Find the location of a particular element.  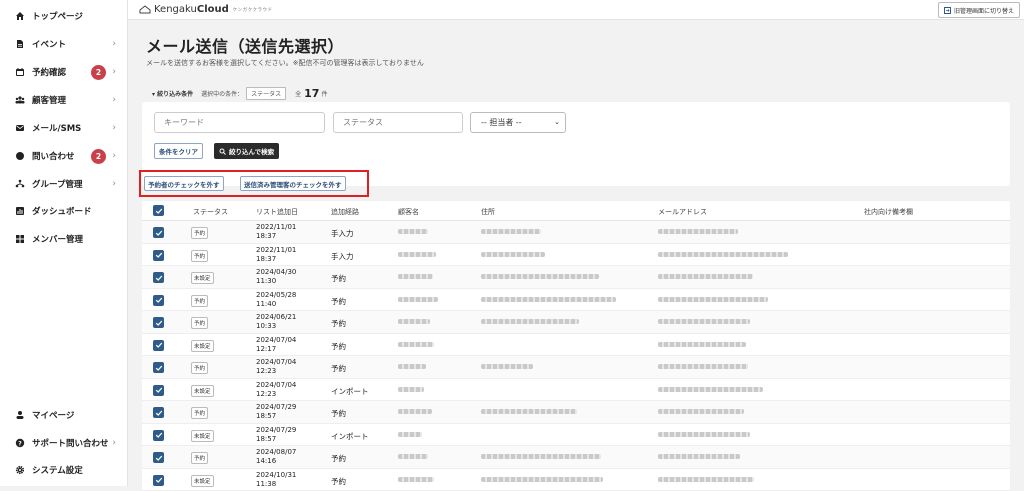

table-row: 未設定2024/07/2918:57インポート is located at coordinates (576, 435).